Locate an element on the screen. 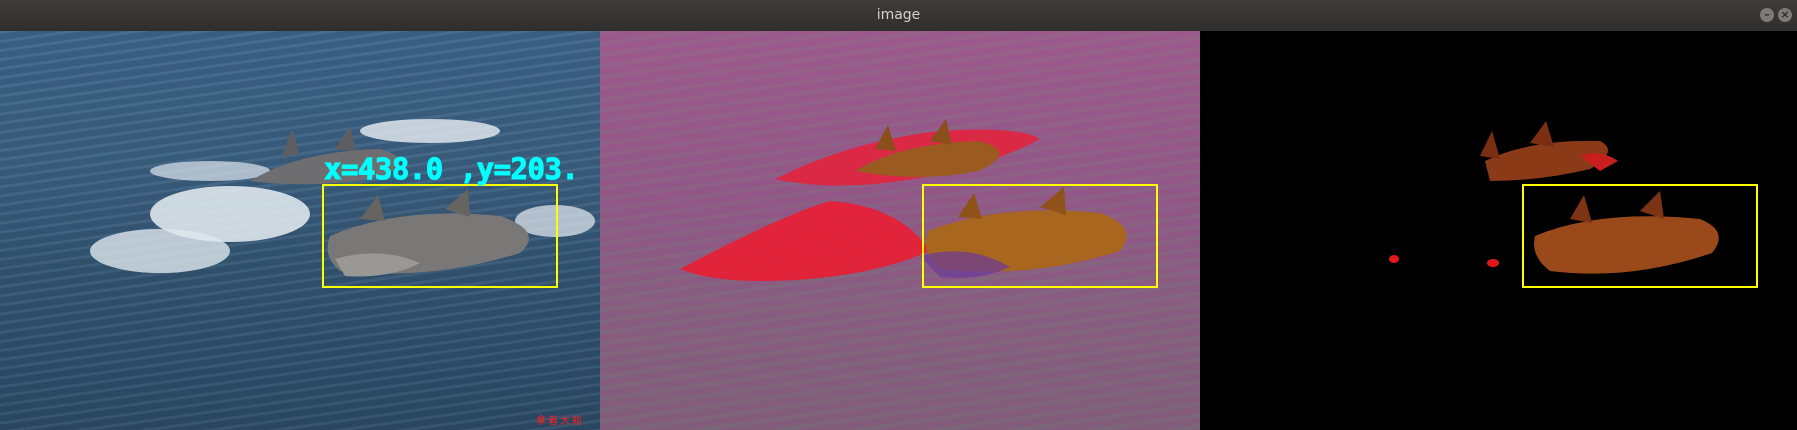 This screenshot has height=430, width=1797. minimize-icon: – is located at coordinates (1767, 15).